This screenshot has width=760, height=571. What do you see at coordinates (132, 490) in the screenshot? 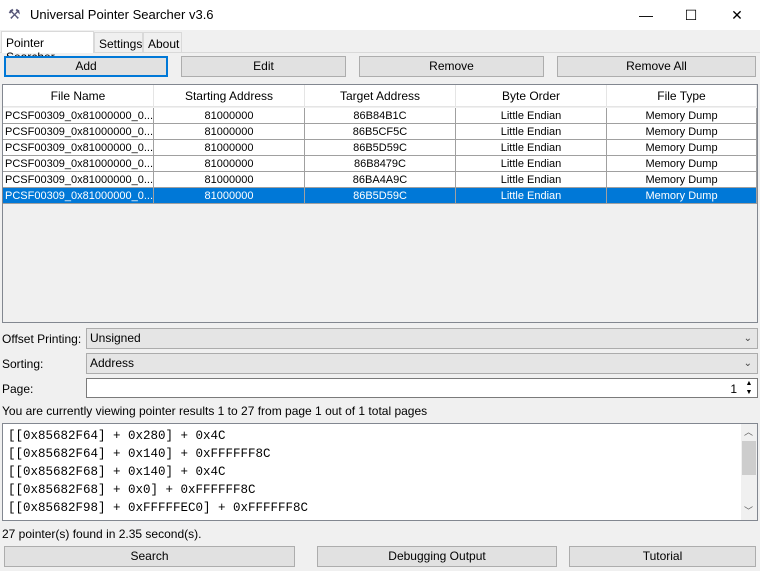
I see `pointer-result-line: [[0x85682F68] + 0x0] + 0xFFFFFF8C` at bounding box center [132, 490].